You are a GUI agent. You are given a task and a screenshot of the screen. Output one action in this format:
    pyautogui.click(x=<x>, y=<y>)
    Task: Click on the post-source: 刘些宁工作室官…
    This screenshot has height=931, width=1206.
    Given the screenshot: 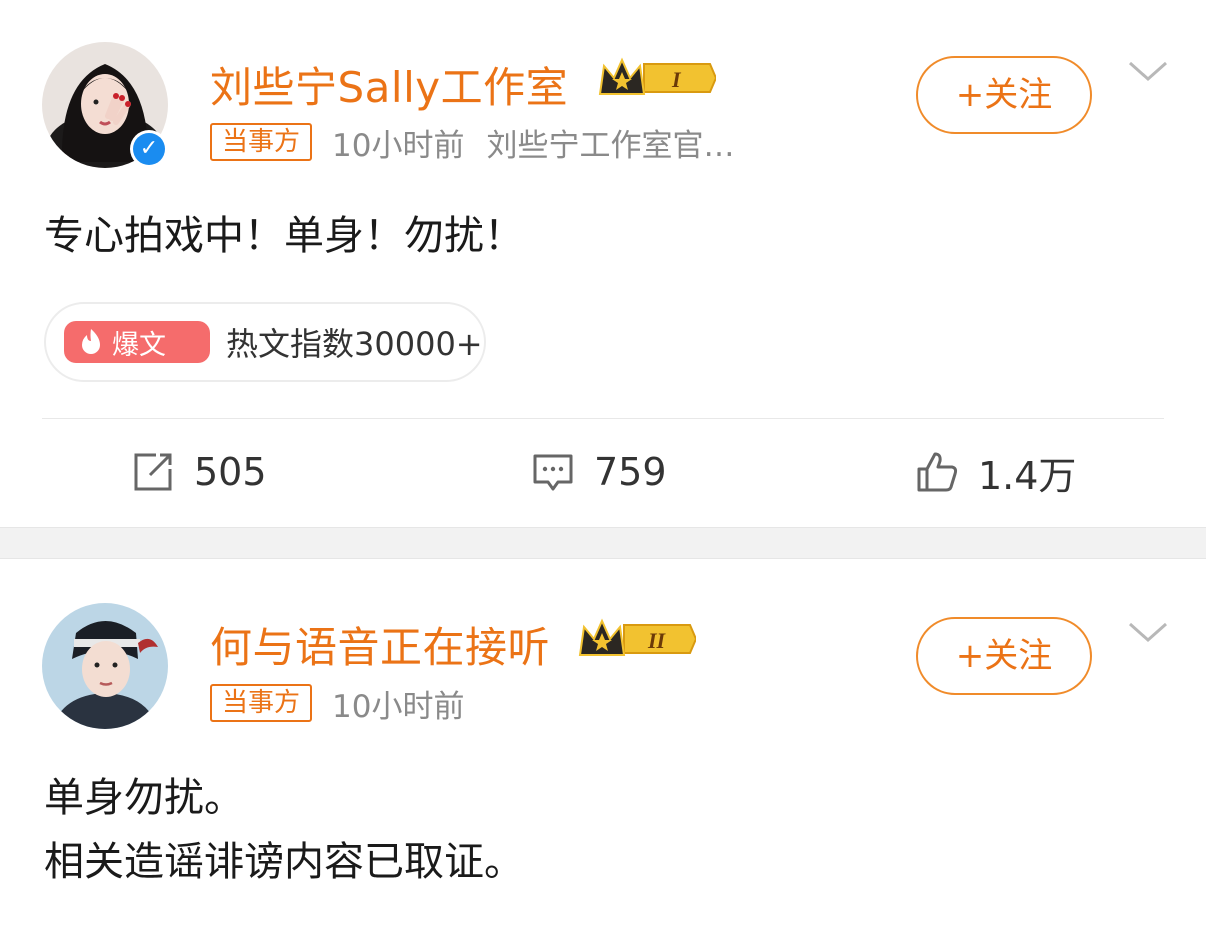 What is the action you would take?
    pyautogui.click(x=610, y=142)
    